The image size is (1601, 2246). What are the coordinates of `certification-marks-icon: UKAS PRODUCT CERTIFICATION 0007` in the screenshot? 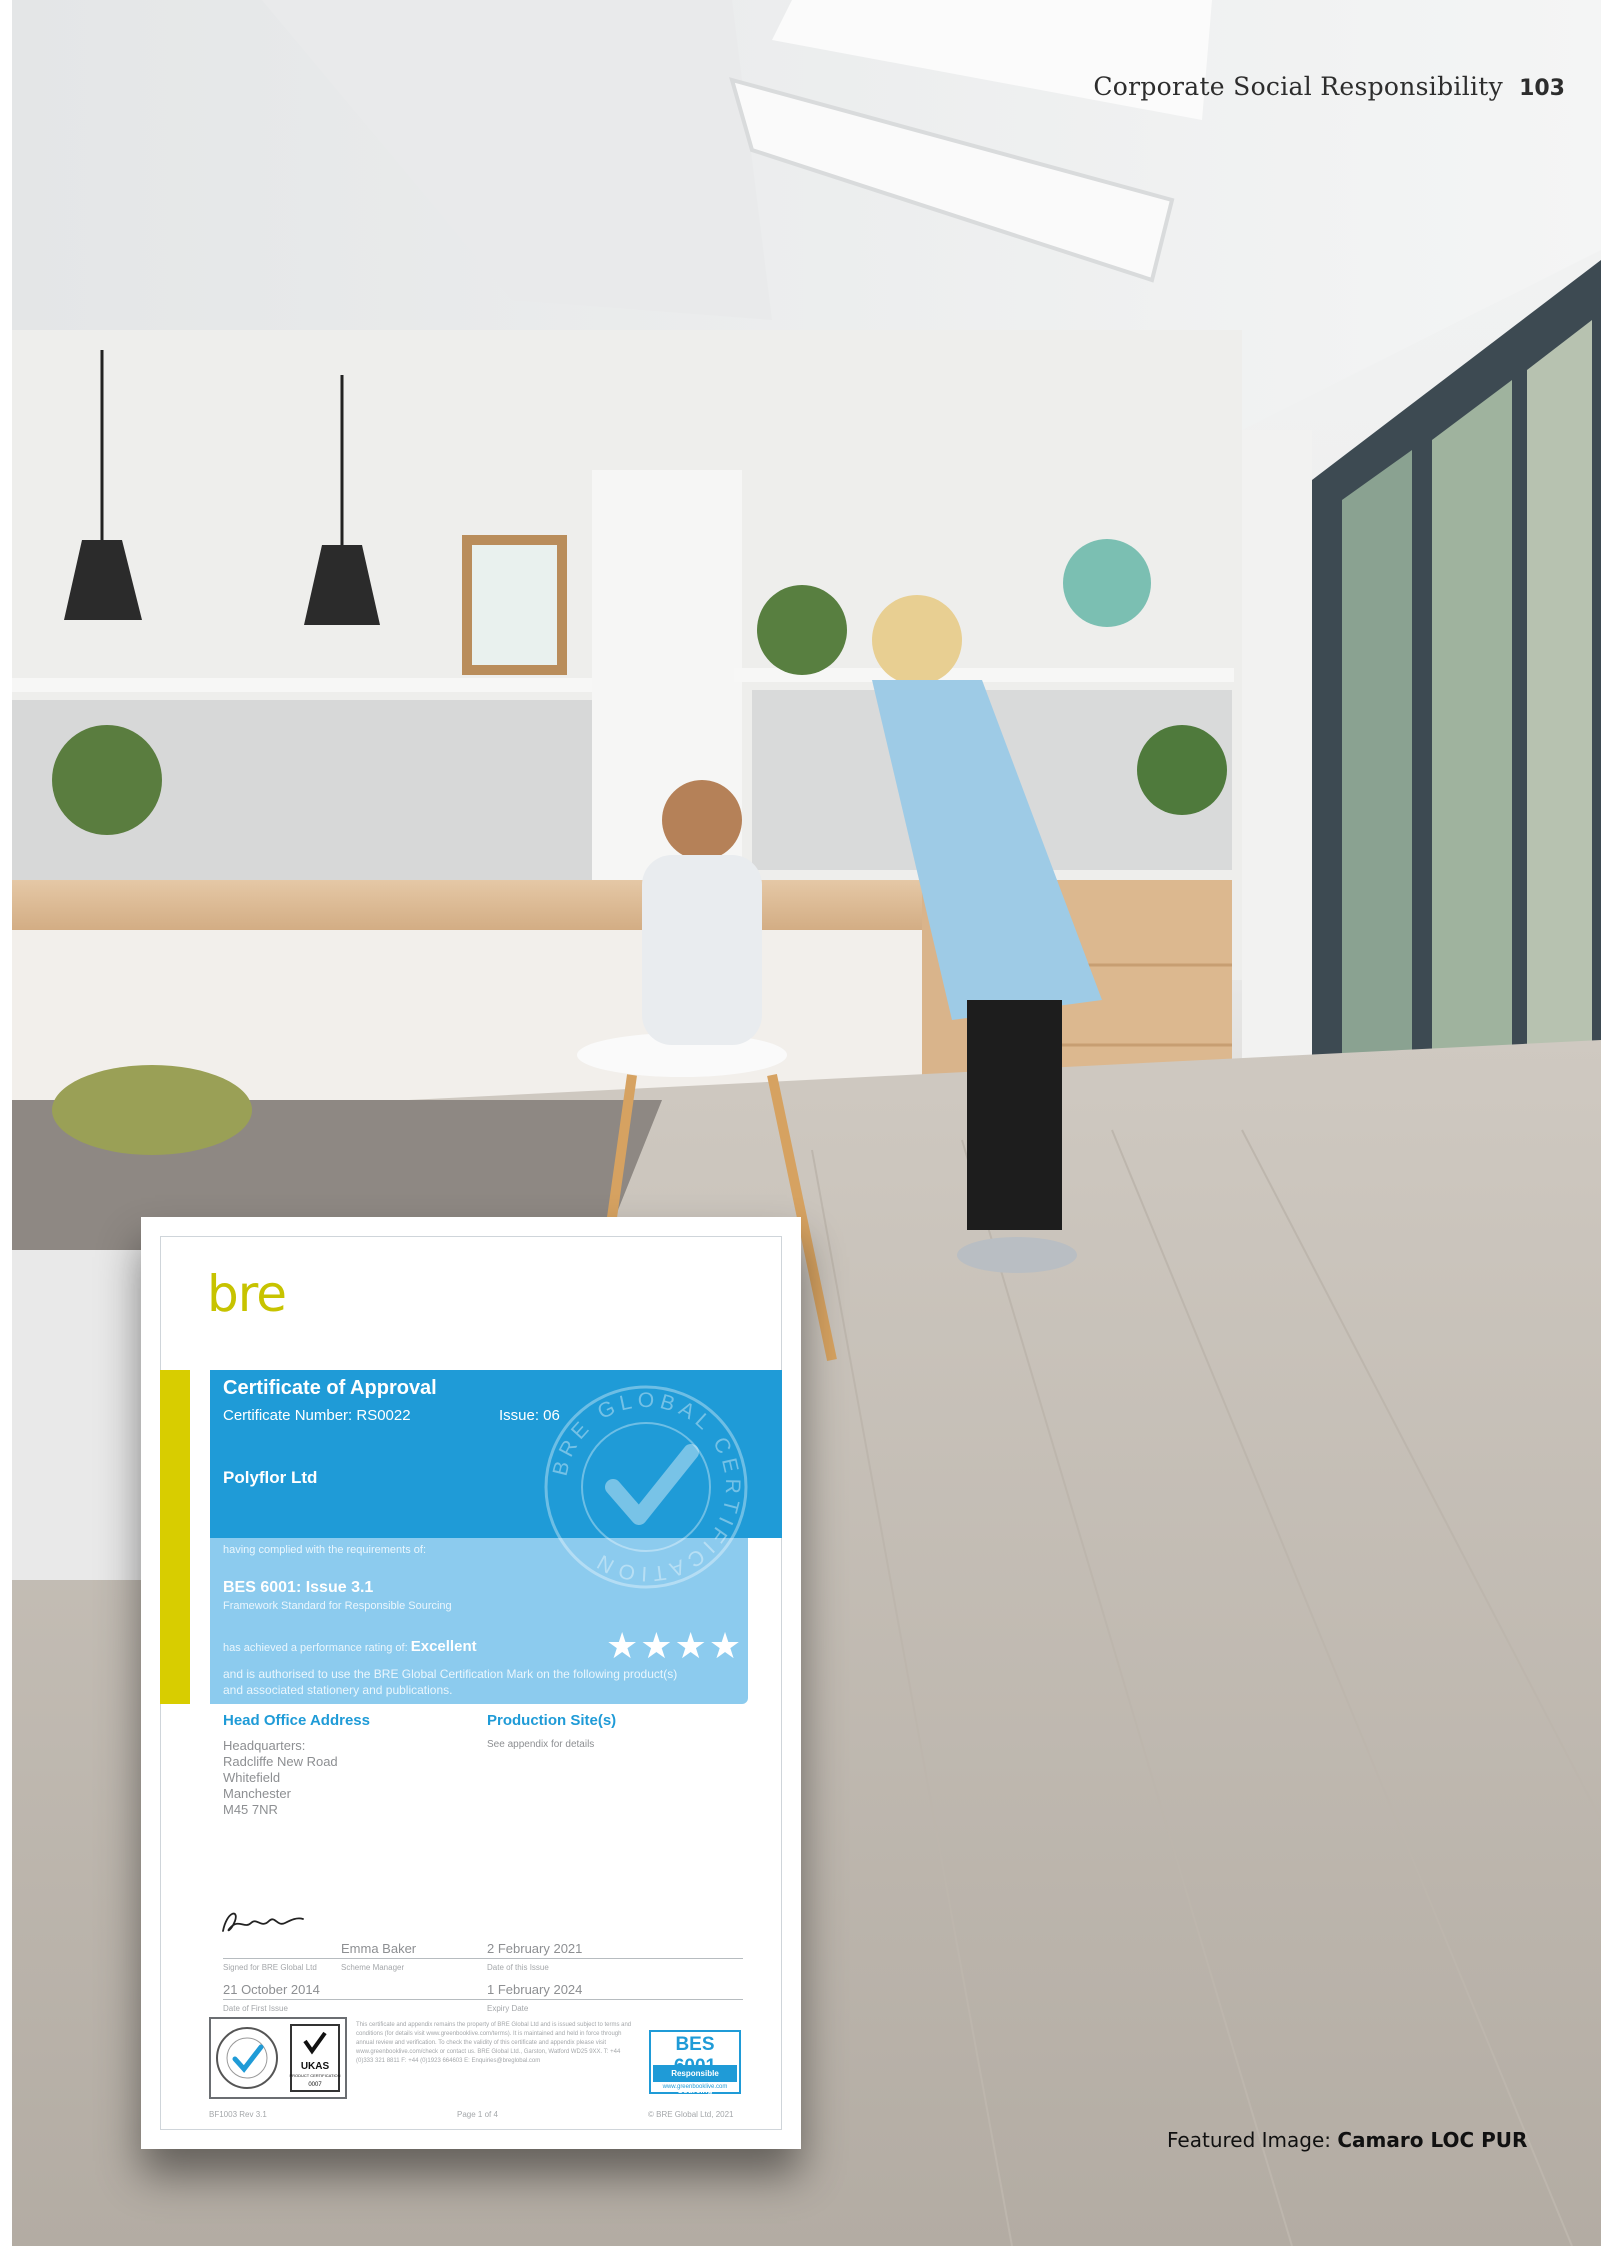 It's located at (278, 2058).